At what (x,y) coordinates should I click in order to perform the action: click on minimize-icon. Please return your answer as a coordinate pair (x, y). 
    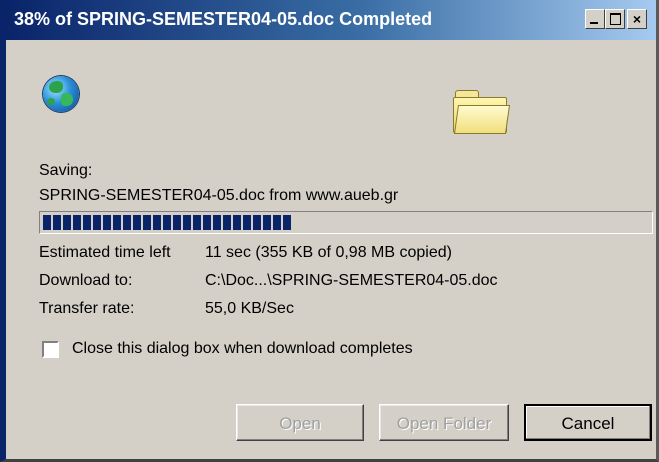
    Looking at the image, I should click on (594, 23).